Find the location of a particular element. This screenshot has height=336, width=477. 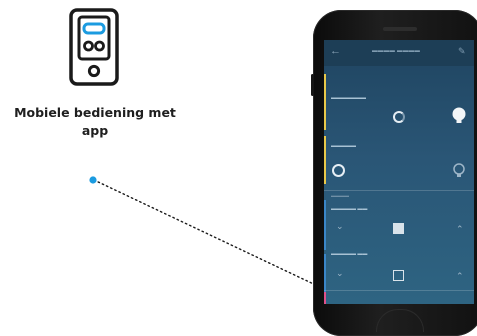

phone-speaker is located at coordinates (400, 29).